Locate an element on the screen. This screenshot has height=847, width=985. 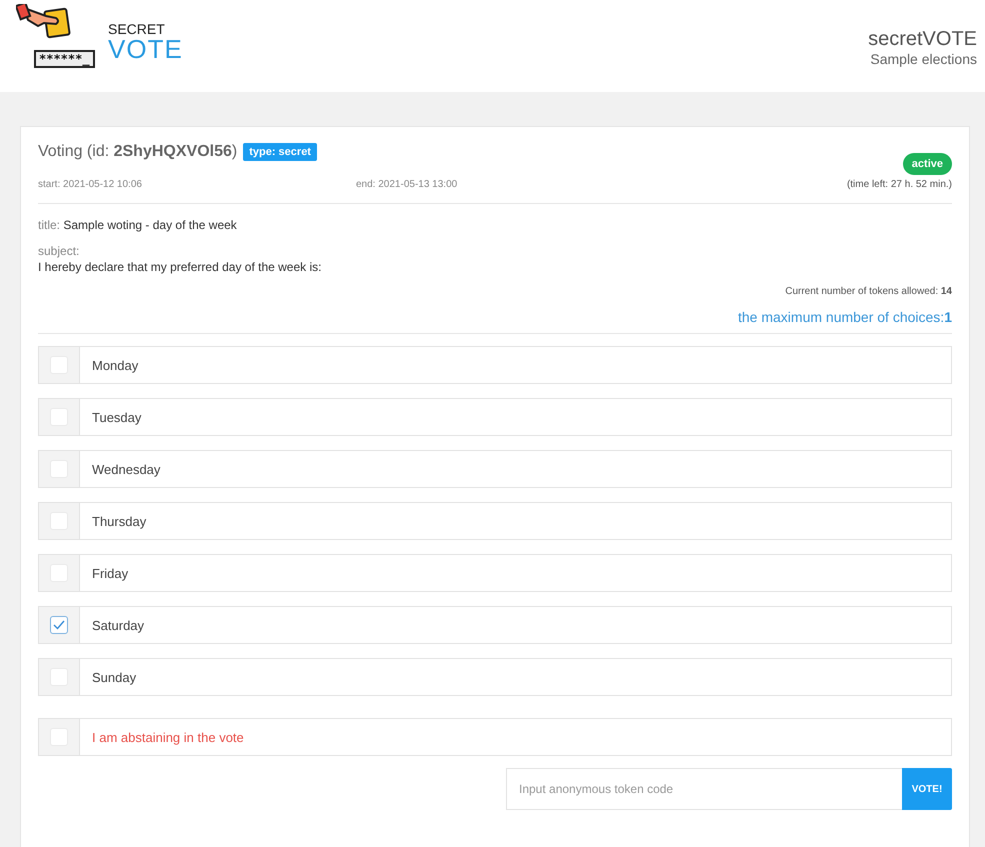
option-row: Wednesday is located at coordinates (495, 469).